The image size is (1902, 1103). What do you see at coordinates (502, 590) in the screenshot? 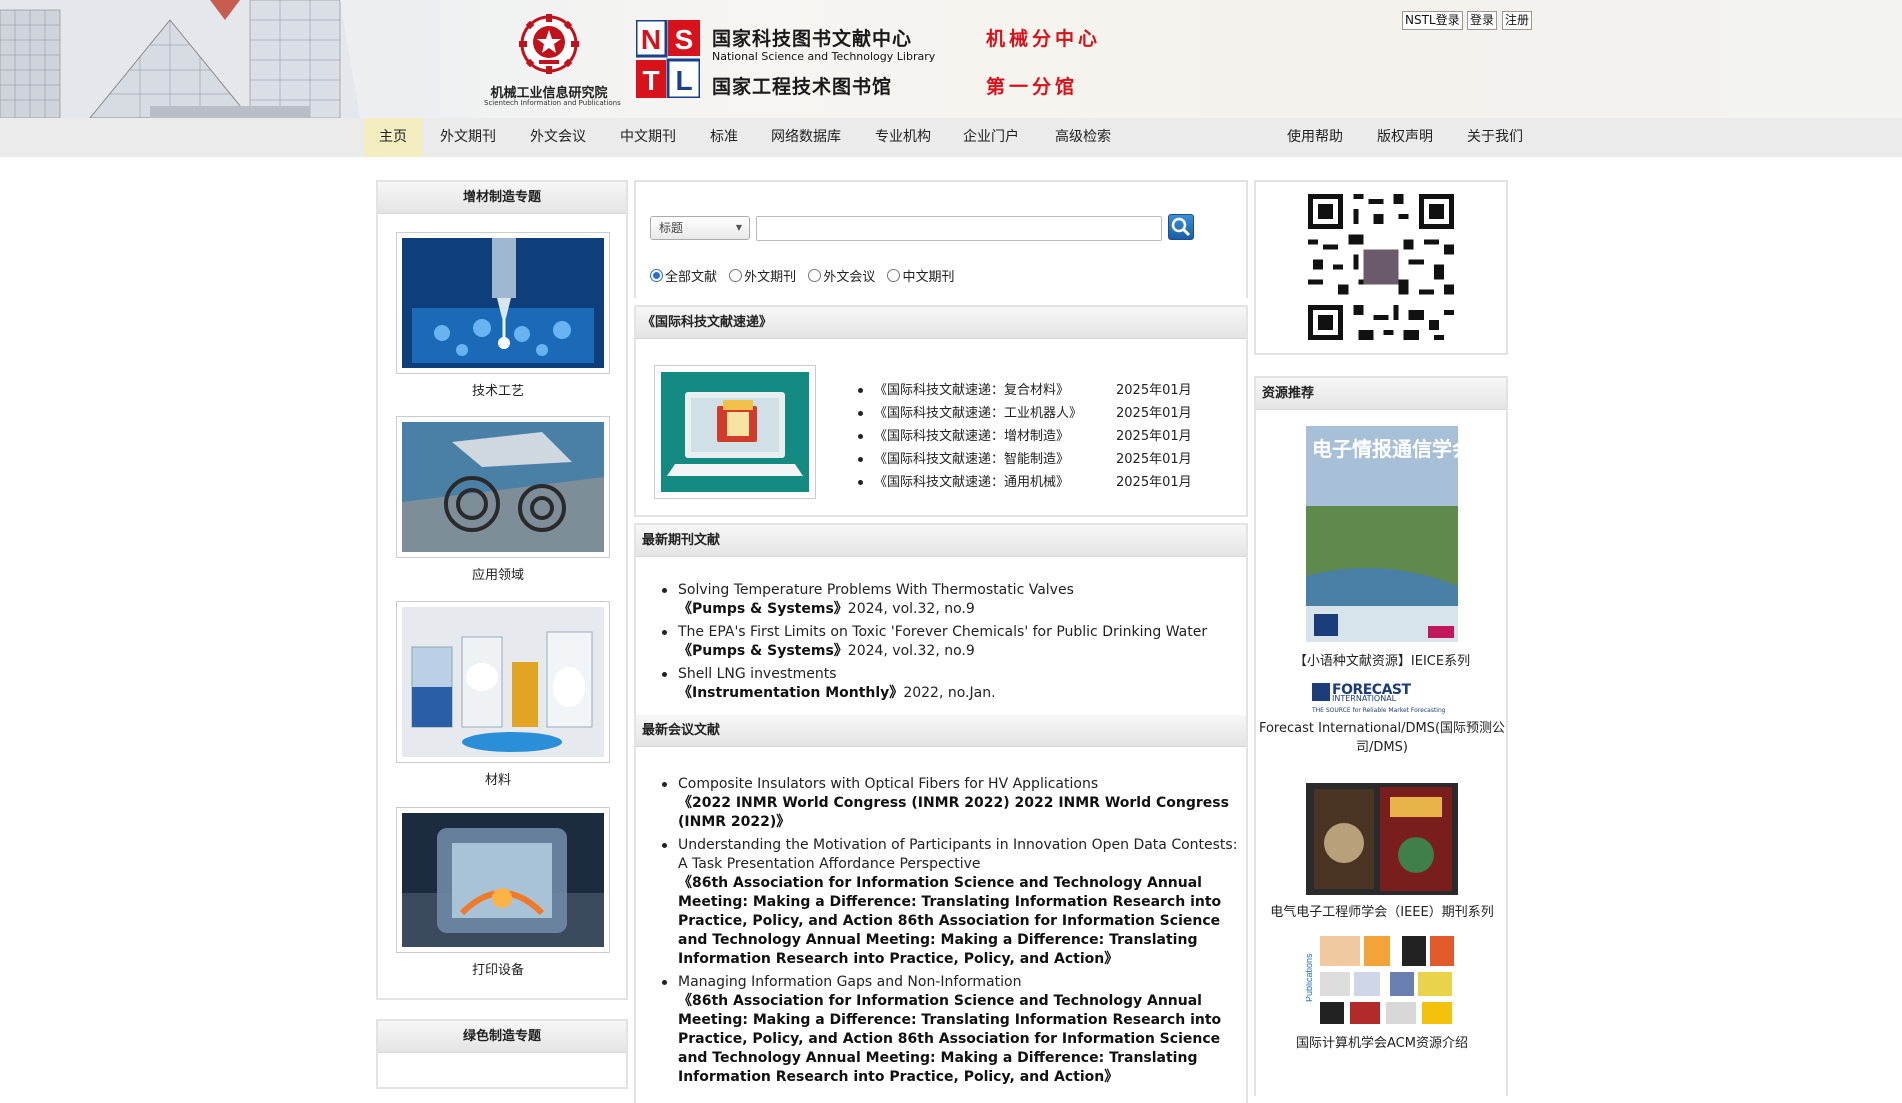
I see `additive-manufacturing-panel: 增材制造专题 技术工艺 应用领域 材料 打印设备` at bounding box center [502, 590].